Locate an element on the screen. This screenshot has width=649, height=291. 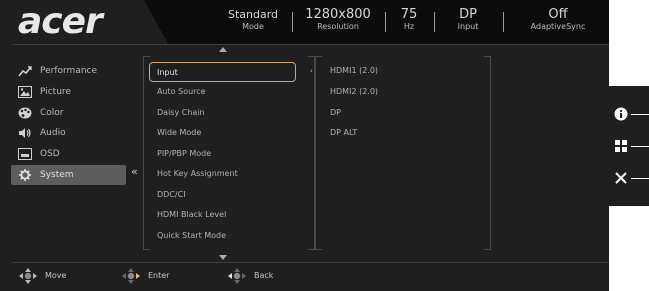
footer-move: Move is located at coordinates (57, 276).